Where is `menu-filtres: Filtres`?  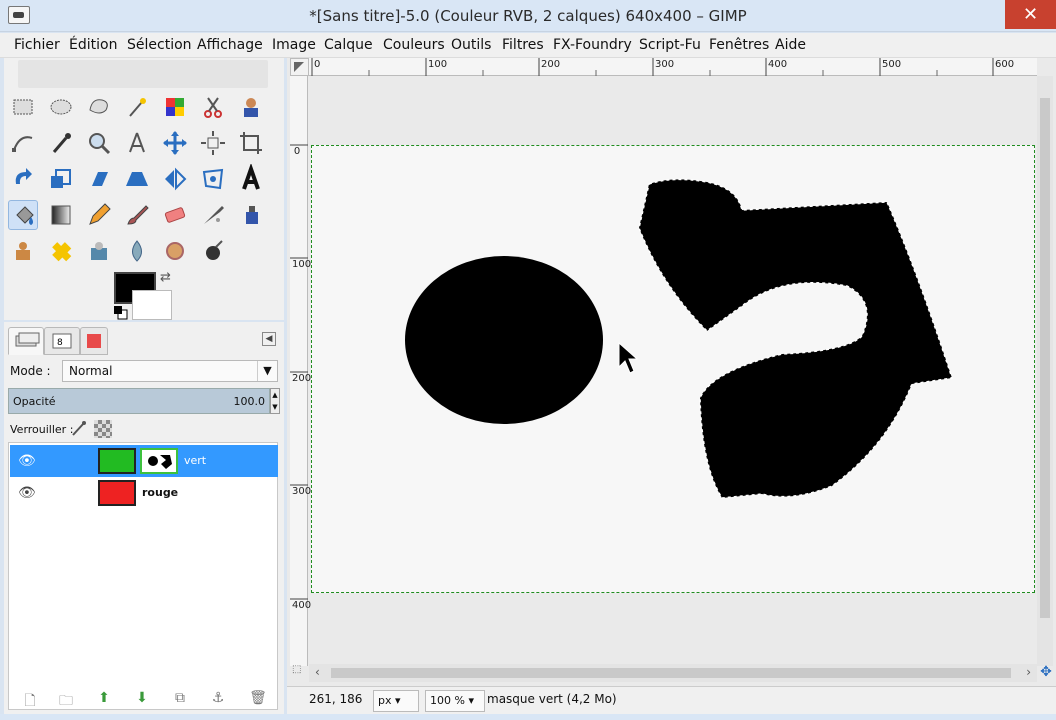
menu-filtres: Filtres is located at coordinates (523, 45).